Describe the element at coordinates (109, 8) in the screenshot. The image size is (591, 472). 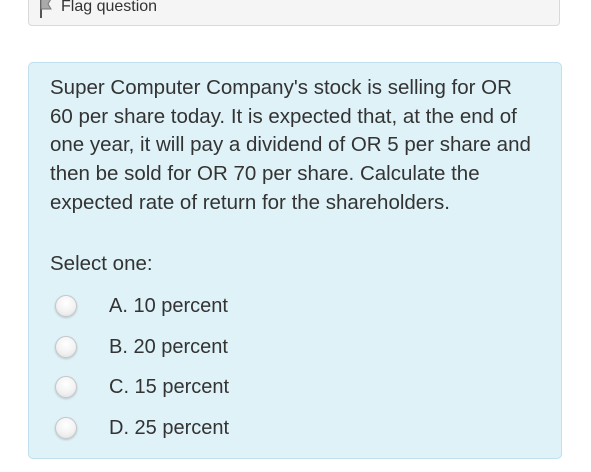
I see `flag-question-label: Flag question` at that location.